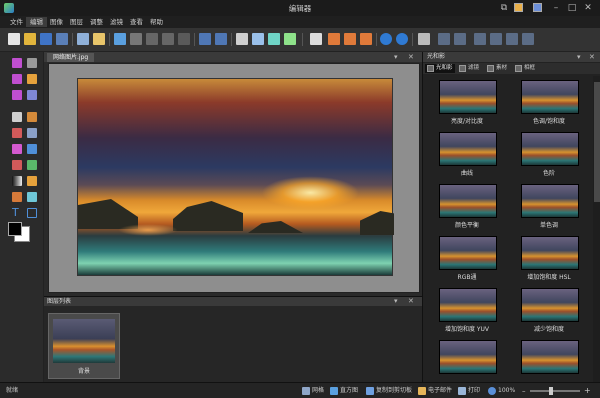 This screenshot has height=398, width=600. Describe the element at coordinates (30, 39) in the screenshot. I see `open-folder-icon` at that location.